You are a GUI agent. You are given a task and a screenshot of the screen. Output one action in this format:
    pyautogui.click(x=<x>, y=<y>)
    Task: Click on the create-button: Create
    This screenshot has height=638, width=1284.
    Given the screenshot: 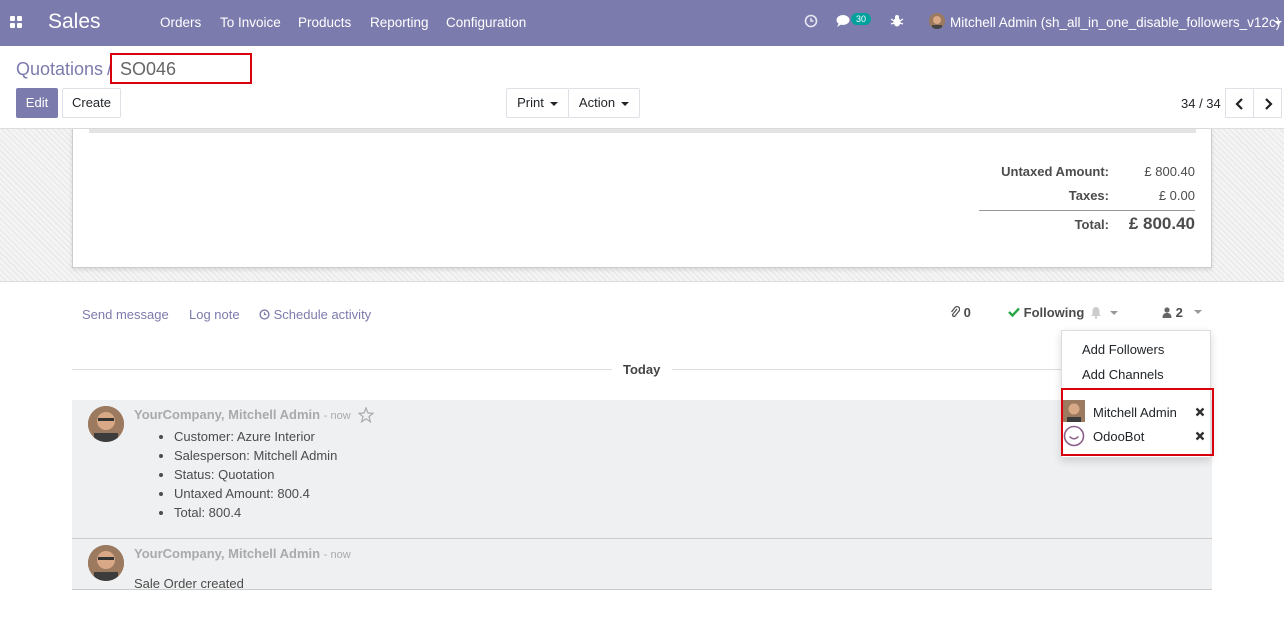 What is the action you would take?
    pyautogui.click(x=91, y=103)
    